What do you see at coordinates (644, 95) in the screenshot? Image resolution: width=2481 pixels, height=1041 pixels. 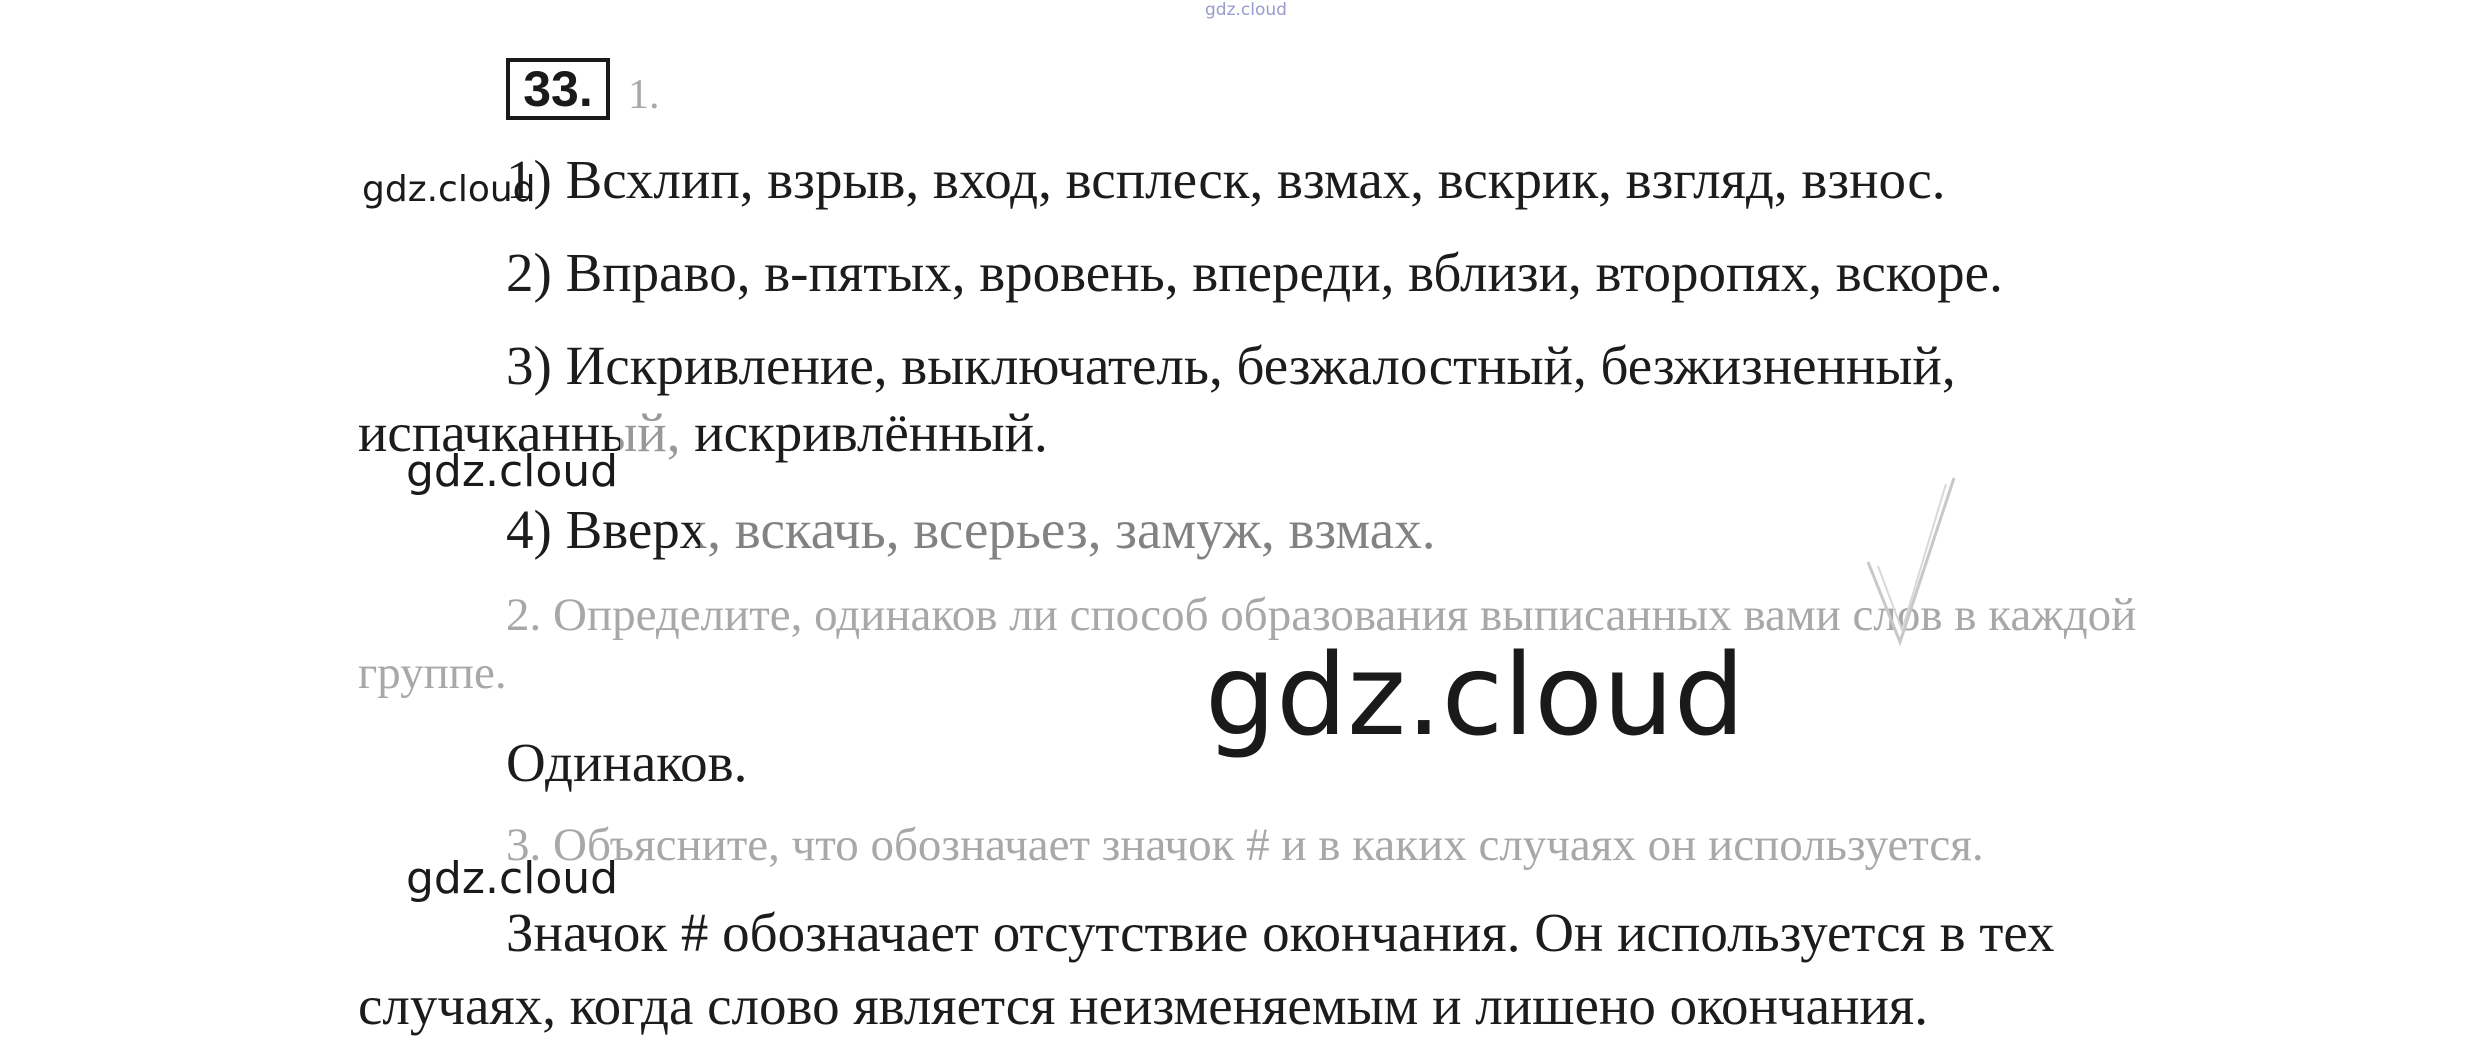 I see `task1-number: 1.` at bounding box center [644, 95].